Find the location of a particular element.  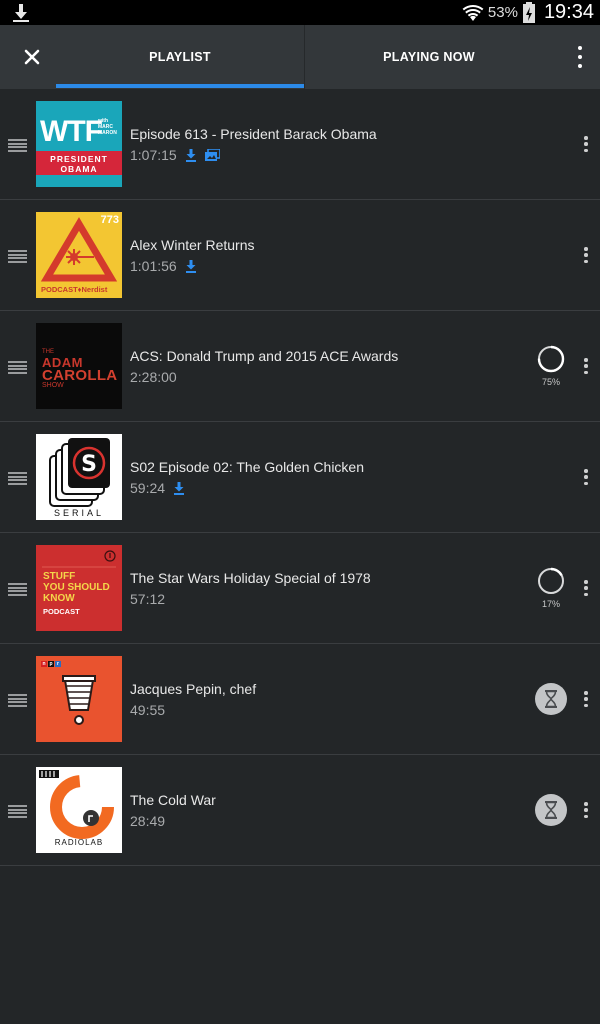

episode-title: Episode 613 - President Barack Obama is located at coordinates (253, 134).